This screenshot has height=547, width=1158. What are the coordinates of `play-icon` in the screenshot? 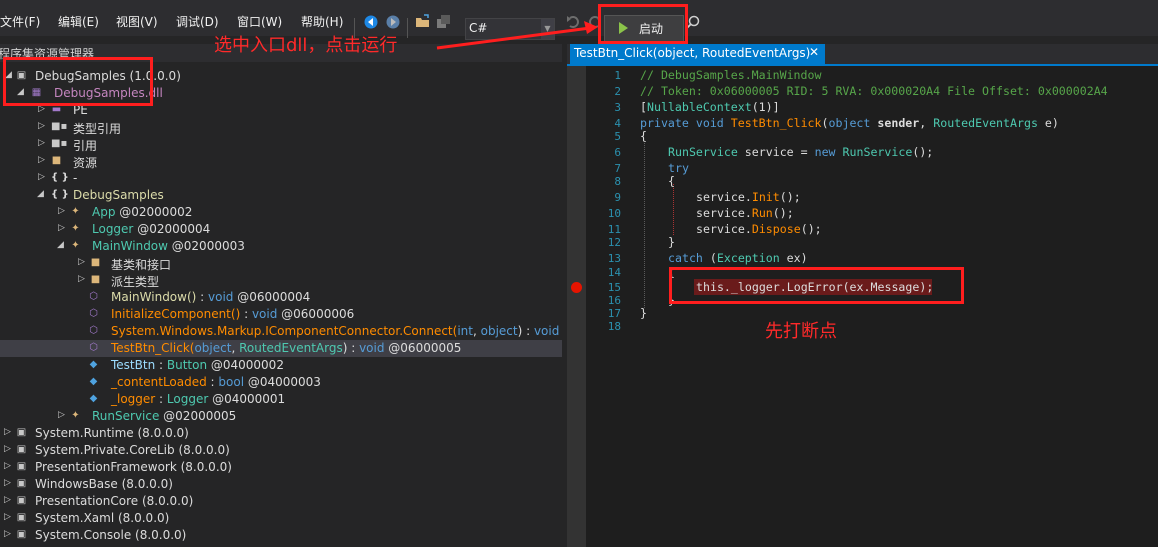 It's located at (623, 28).